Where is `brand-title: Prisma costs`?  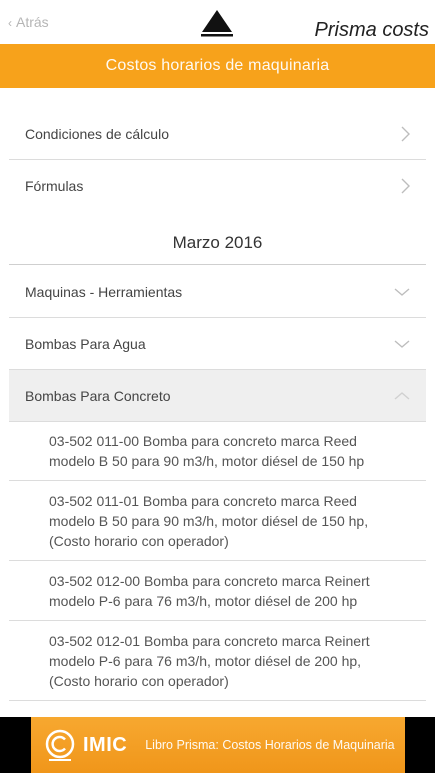 brand-title: Prisma costs is located at coordinates (371, 30).